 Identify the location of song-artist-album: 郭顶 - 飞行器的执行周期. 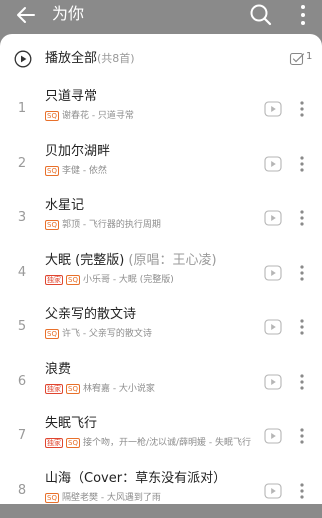
(111, 225).